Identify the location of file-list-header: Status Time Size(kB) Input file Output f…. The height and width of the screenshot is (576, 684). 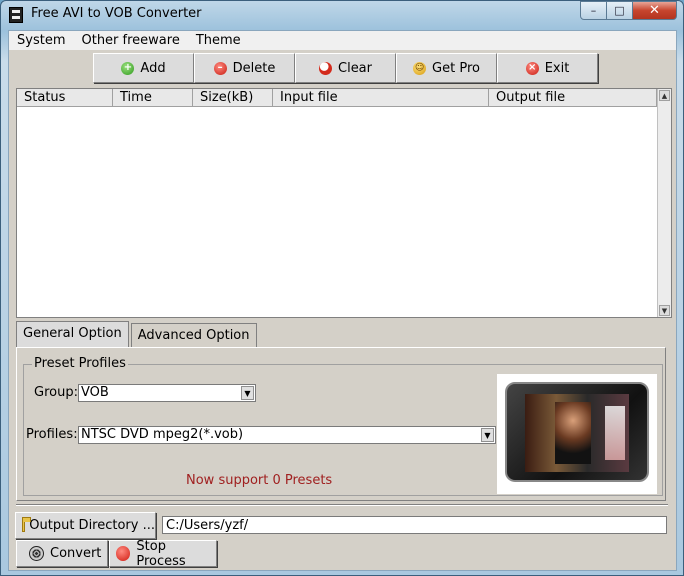
(344, 98).